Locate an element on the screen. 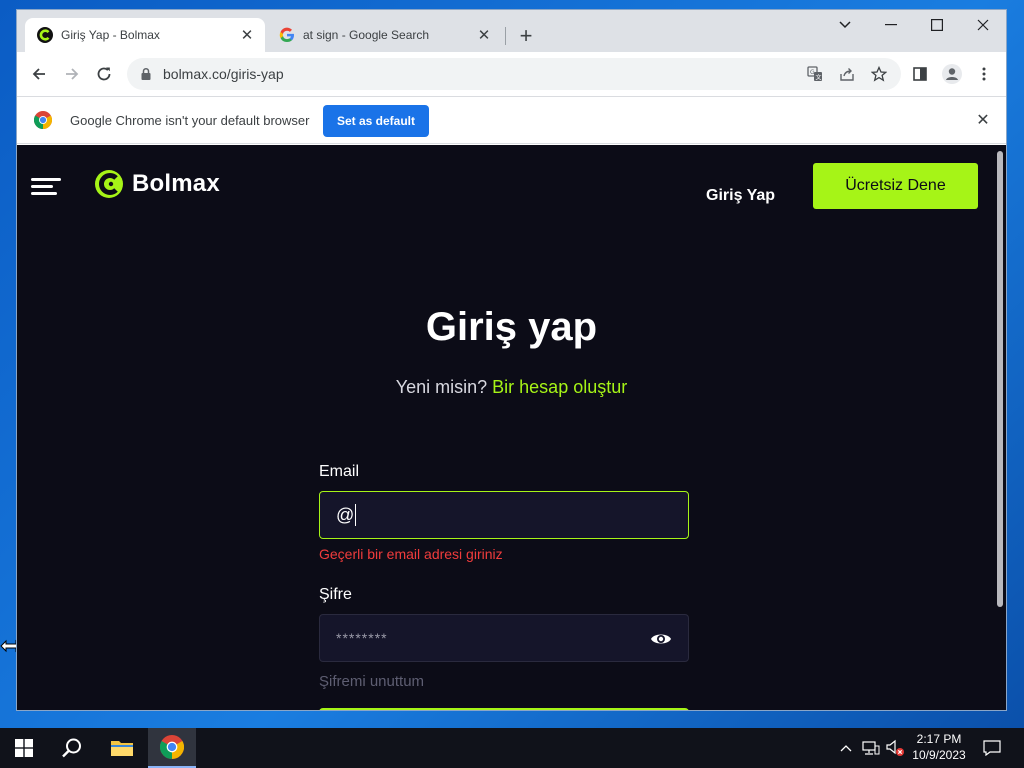 Image resolution: width=1024 pixels, height=768 pixels. search-icon is located at coordinates (71, 748).